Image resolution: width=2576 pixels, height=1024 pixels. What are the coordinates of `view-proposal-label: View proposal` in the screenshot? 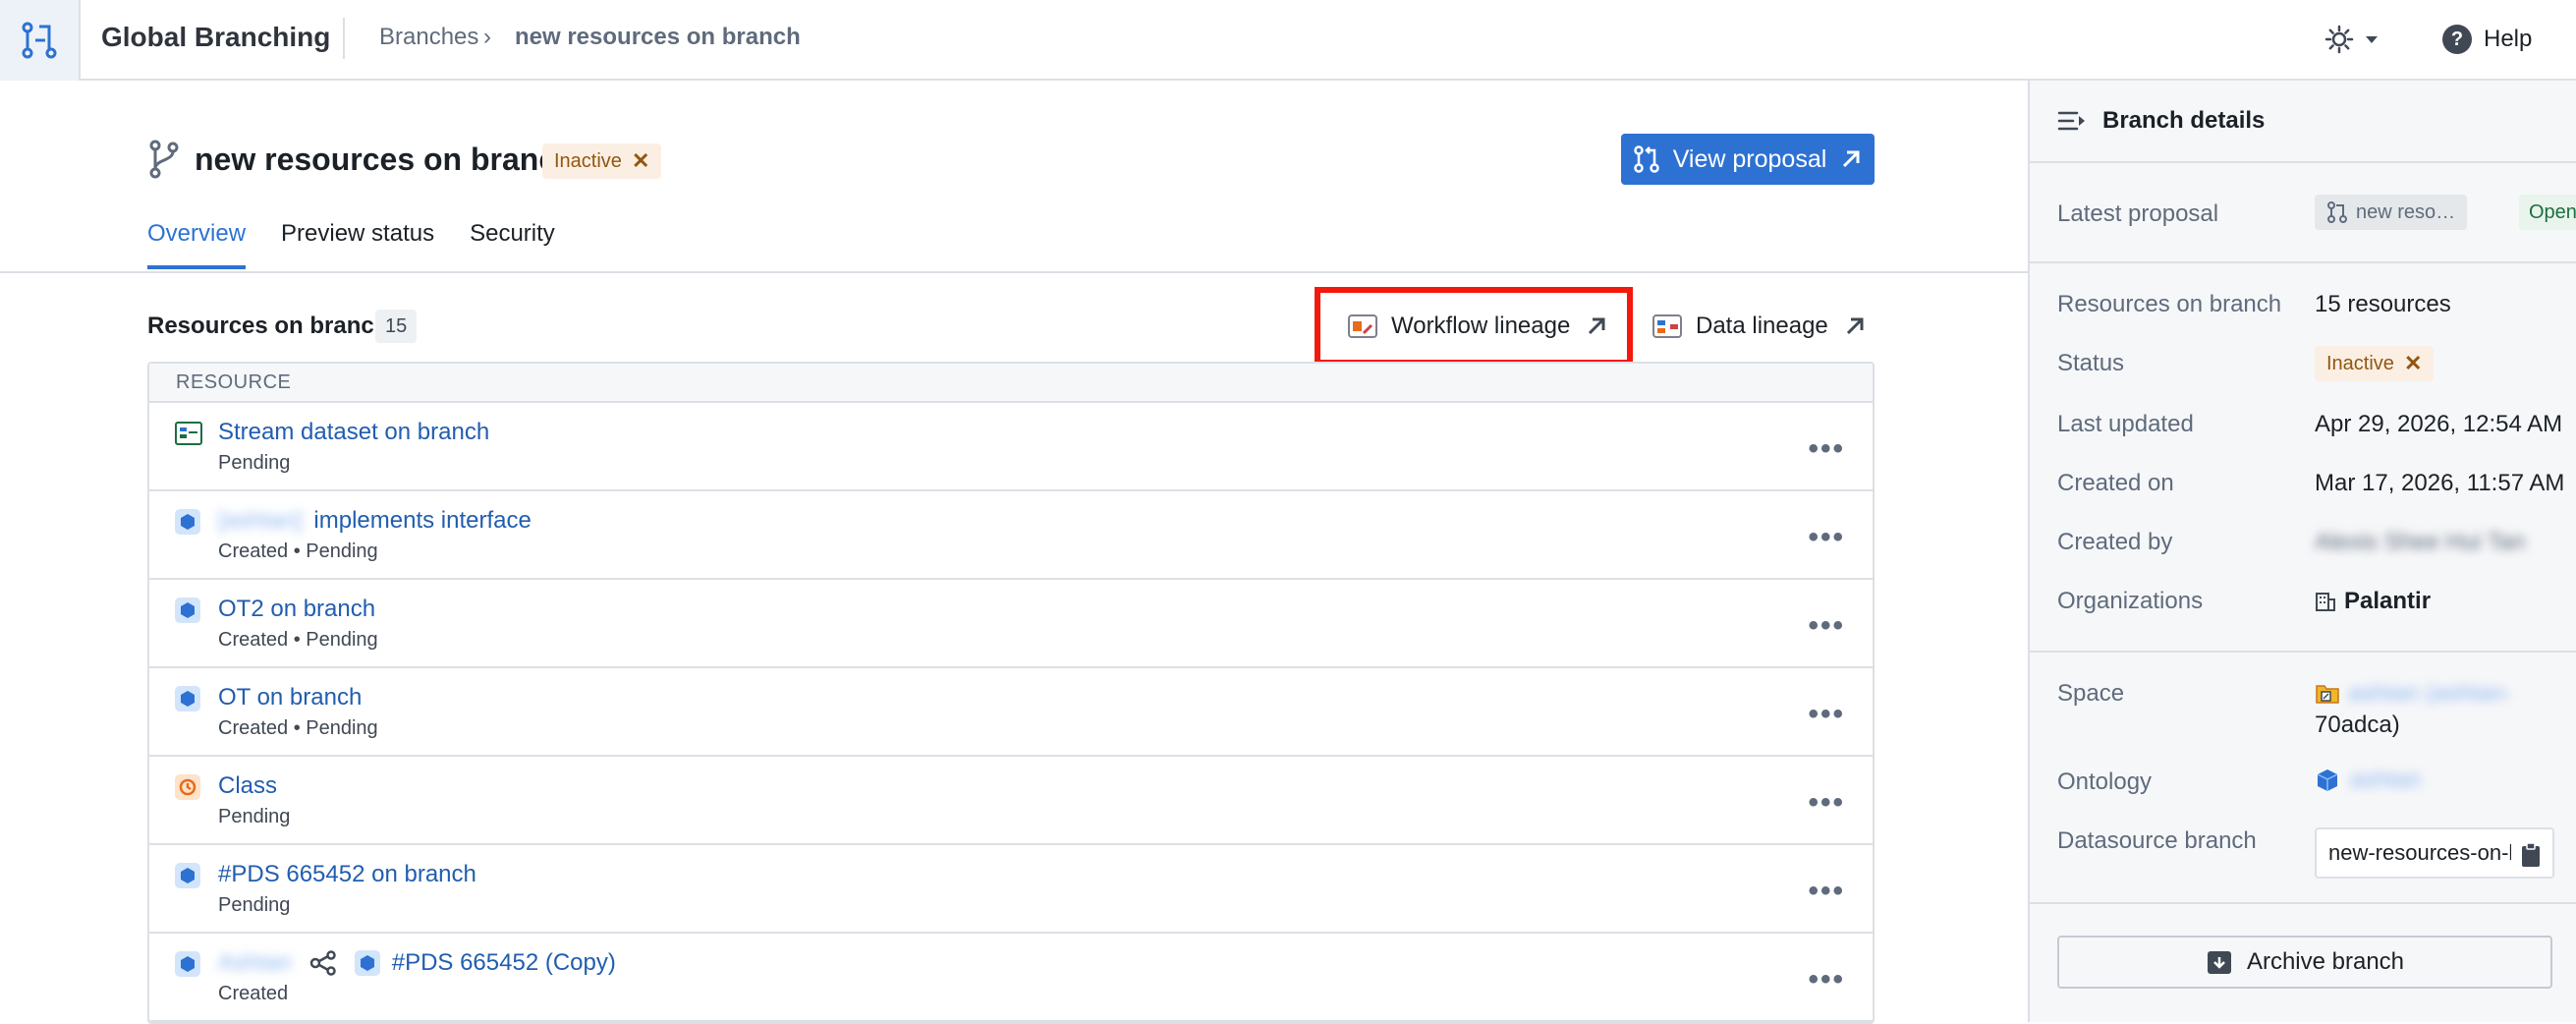 It's located at (1749, 158).